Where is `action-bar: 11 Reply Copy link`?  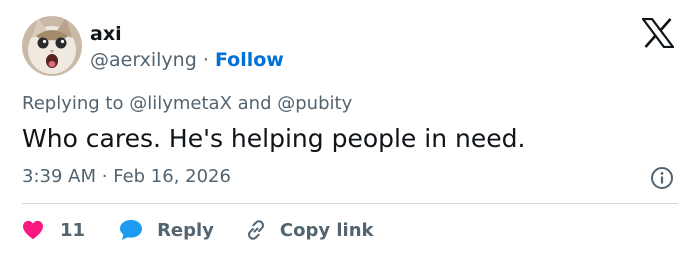
action-bar: 11 Reply Copy link is located at coordinates (198, 230).